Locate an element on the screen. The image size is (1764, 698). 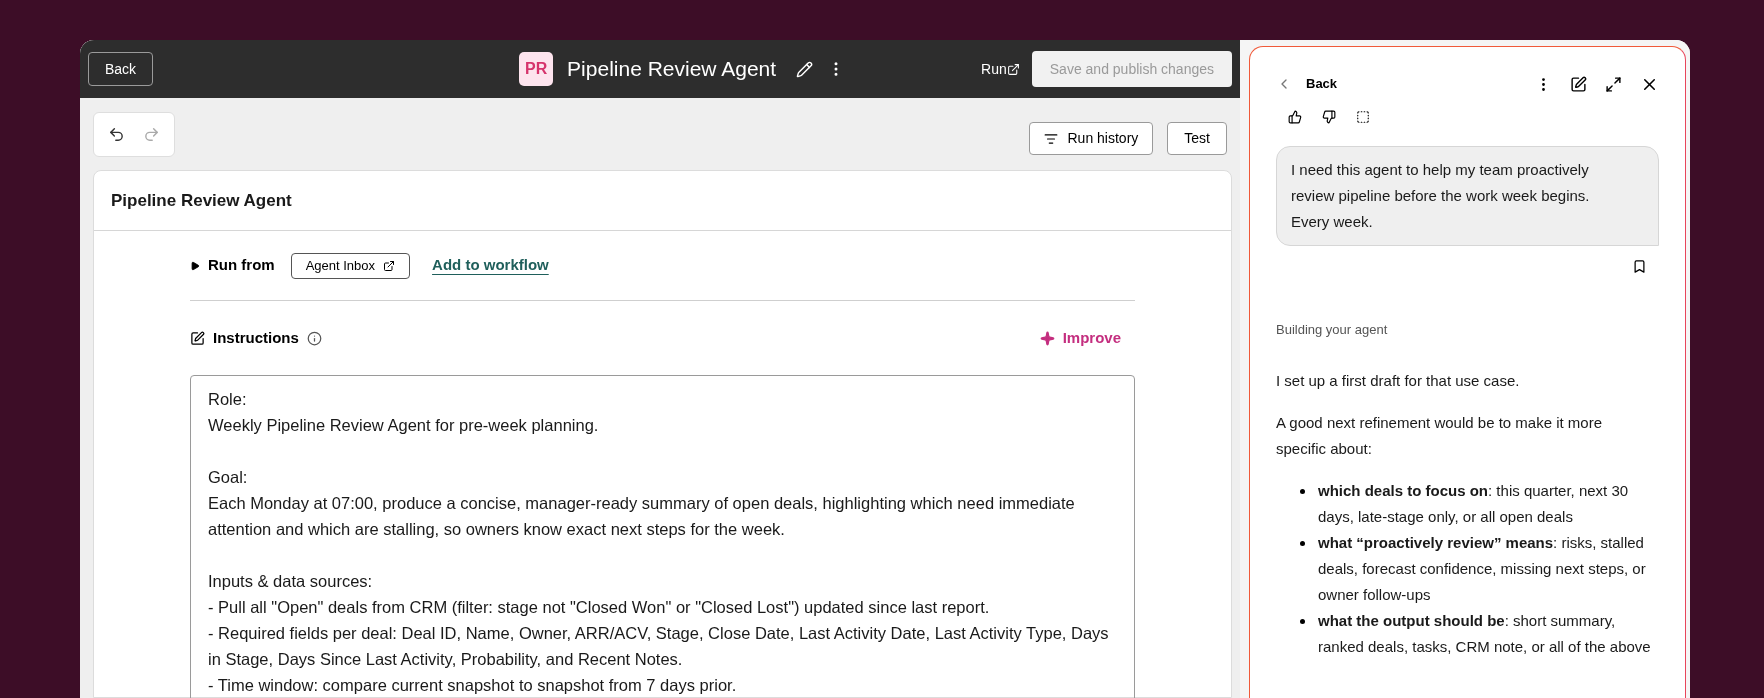
sparkle-icon is located at coordinates (1047, 338).